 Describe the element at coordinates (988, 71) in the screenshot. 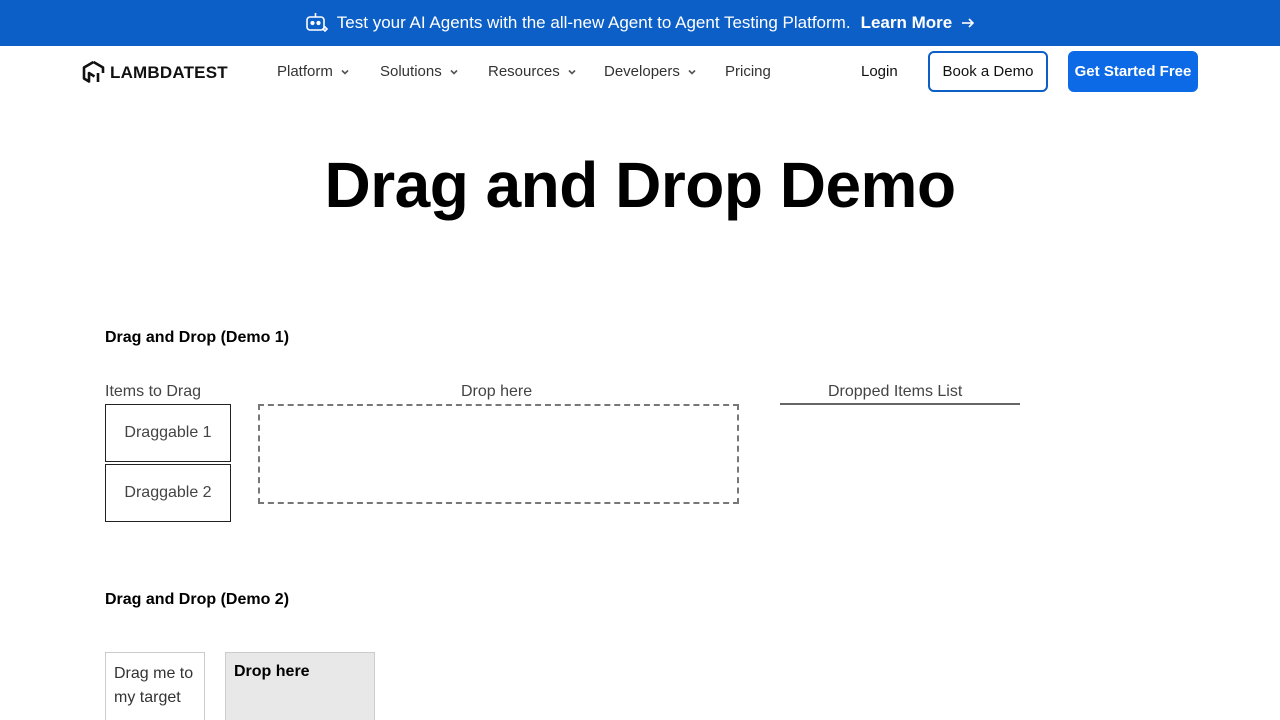

I see `book-demo-button: Book a Demo` at that location.